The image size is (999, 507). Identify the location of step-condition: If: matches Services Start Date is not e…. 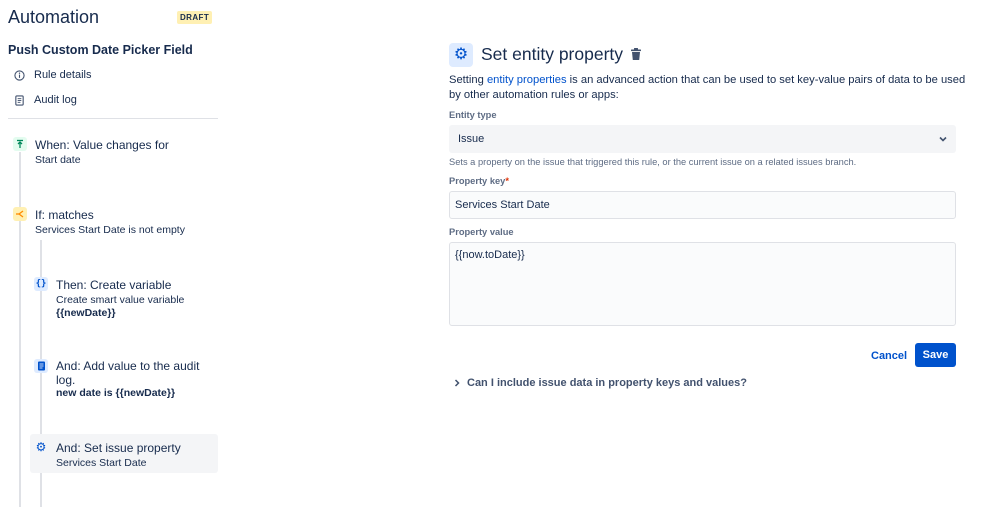
(114, 222).